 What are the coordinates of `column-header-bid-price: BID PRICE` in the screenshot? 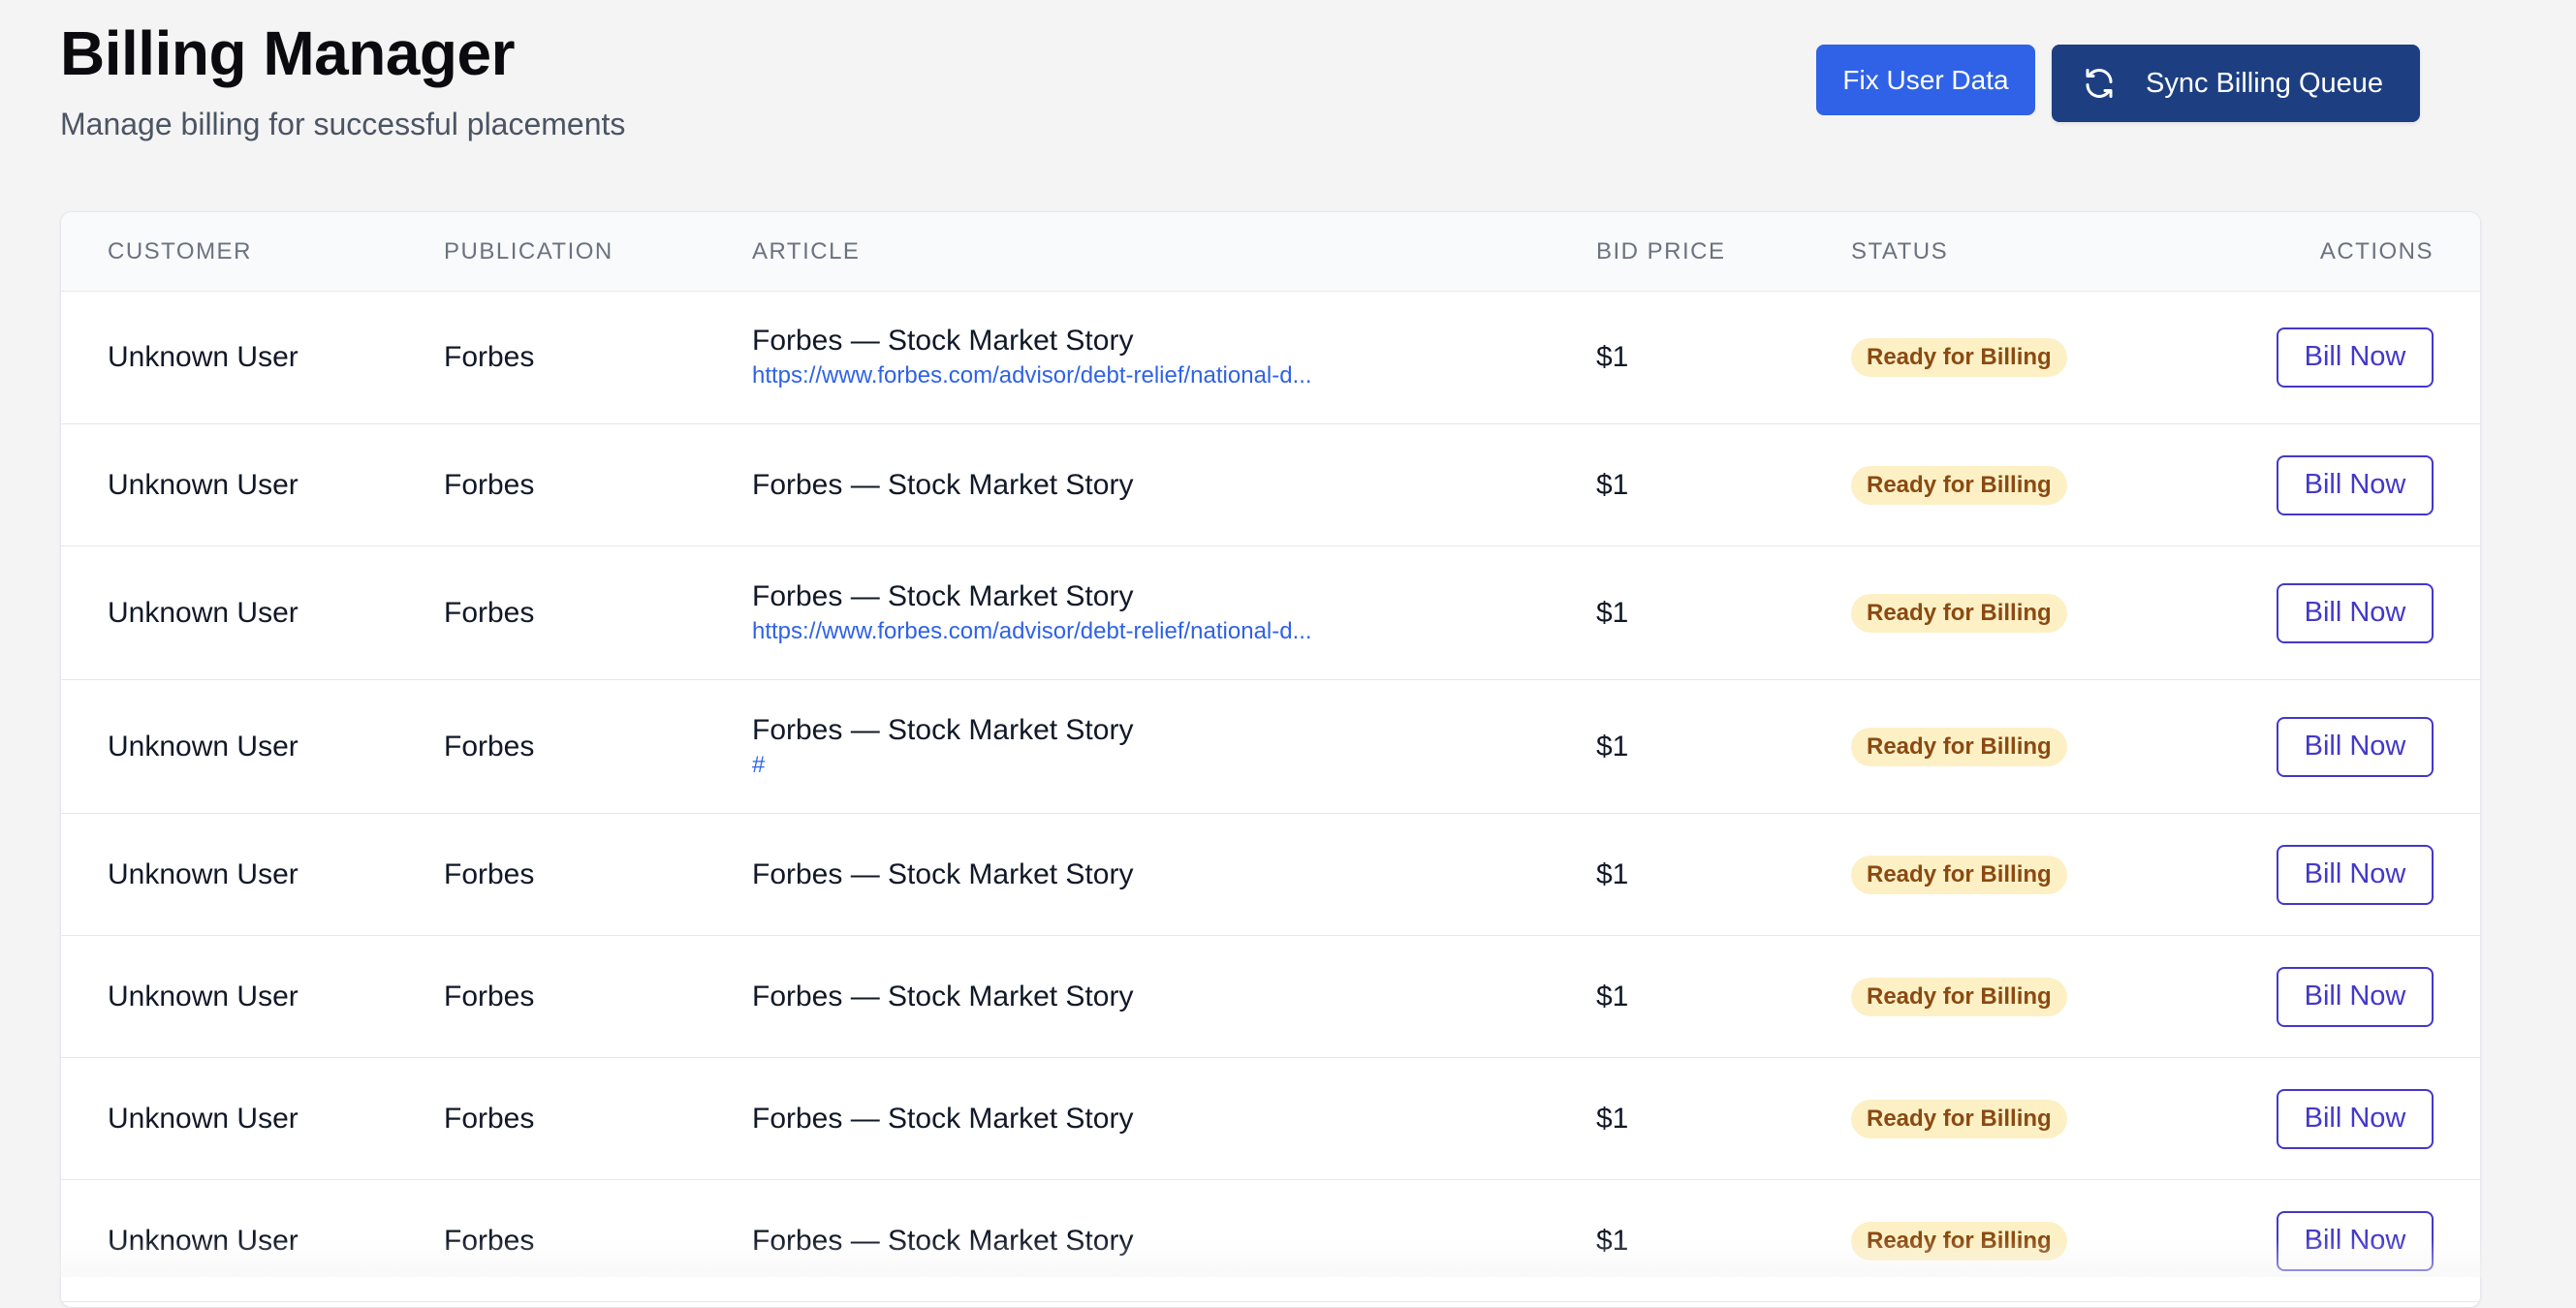 It's located at (1661, 251).